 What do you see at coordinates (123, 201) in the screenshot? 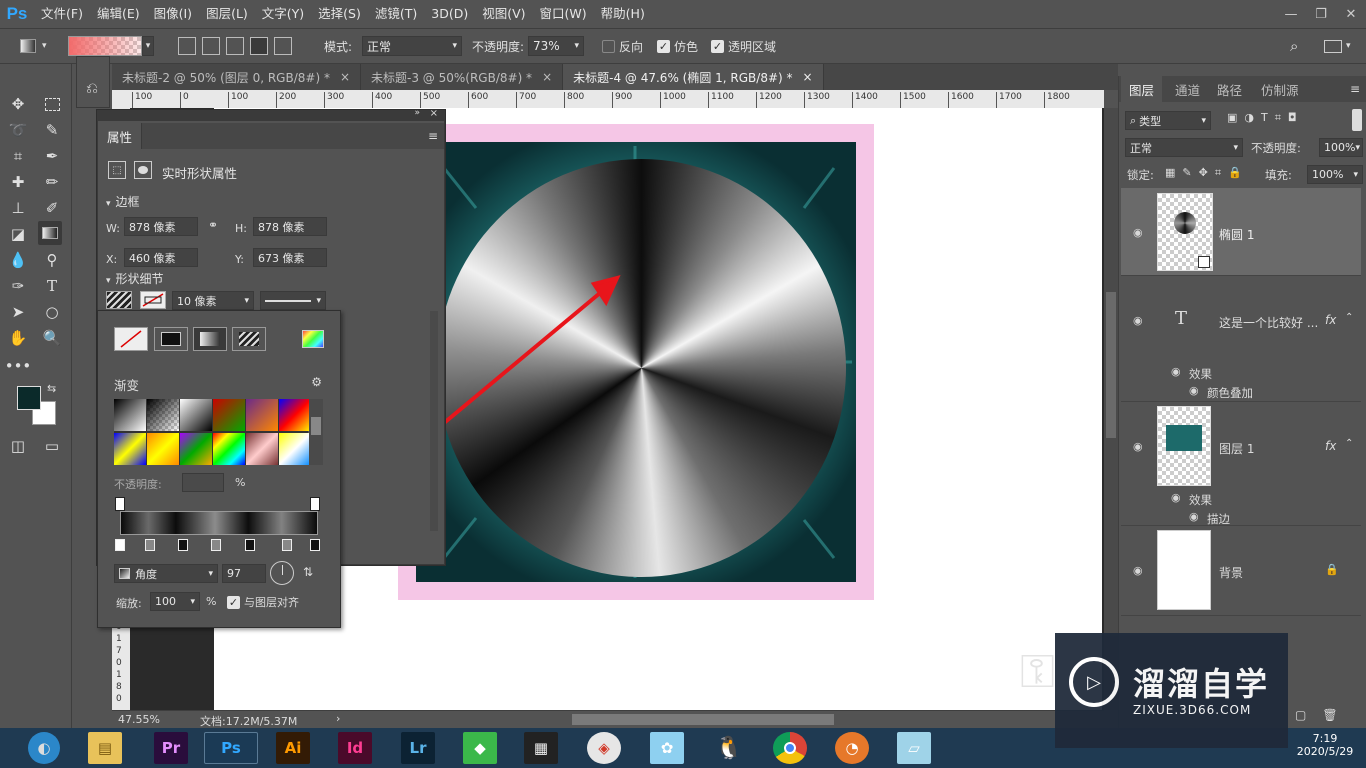
I see `bounds-section: ▾ 边框` at bounding box center [123, 201].